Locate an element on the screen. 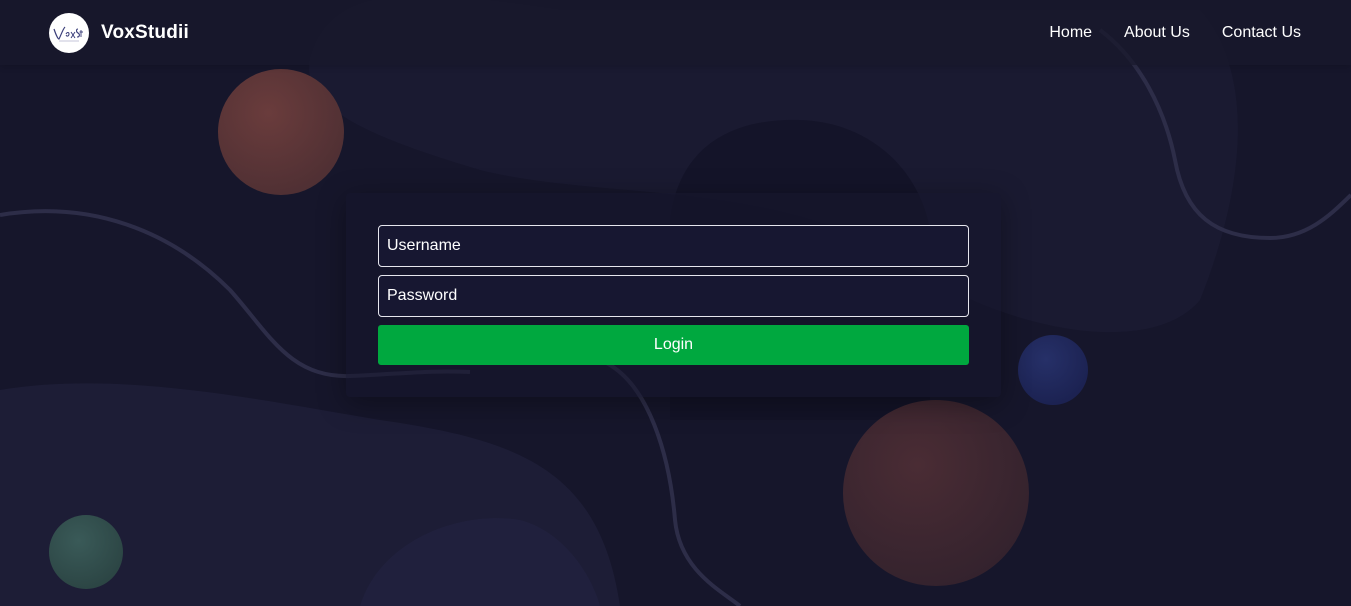 This screenshot has width=1351, height=606. nav-links: Home About Us Contact Us is located at coordinates (1175, 33).